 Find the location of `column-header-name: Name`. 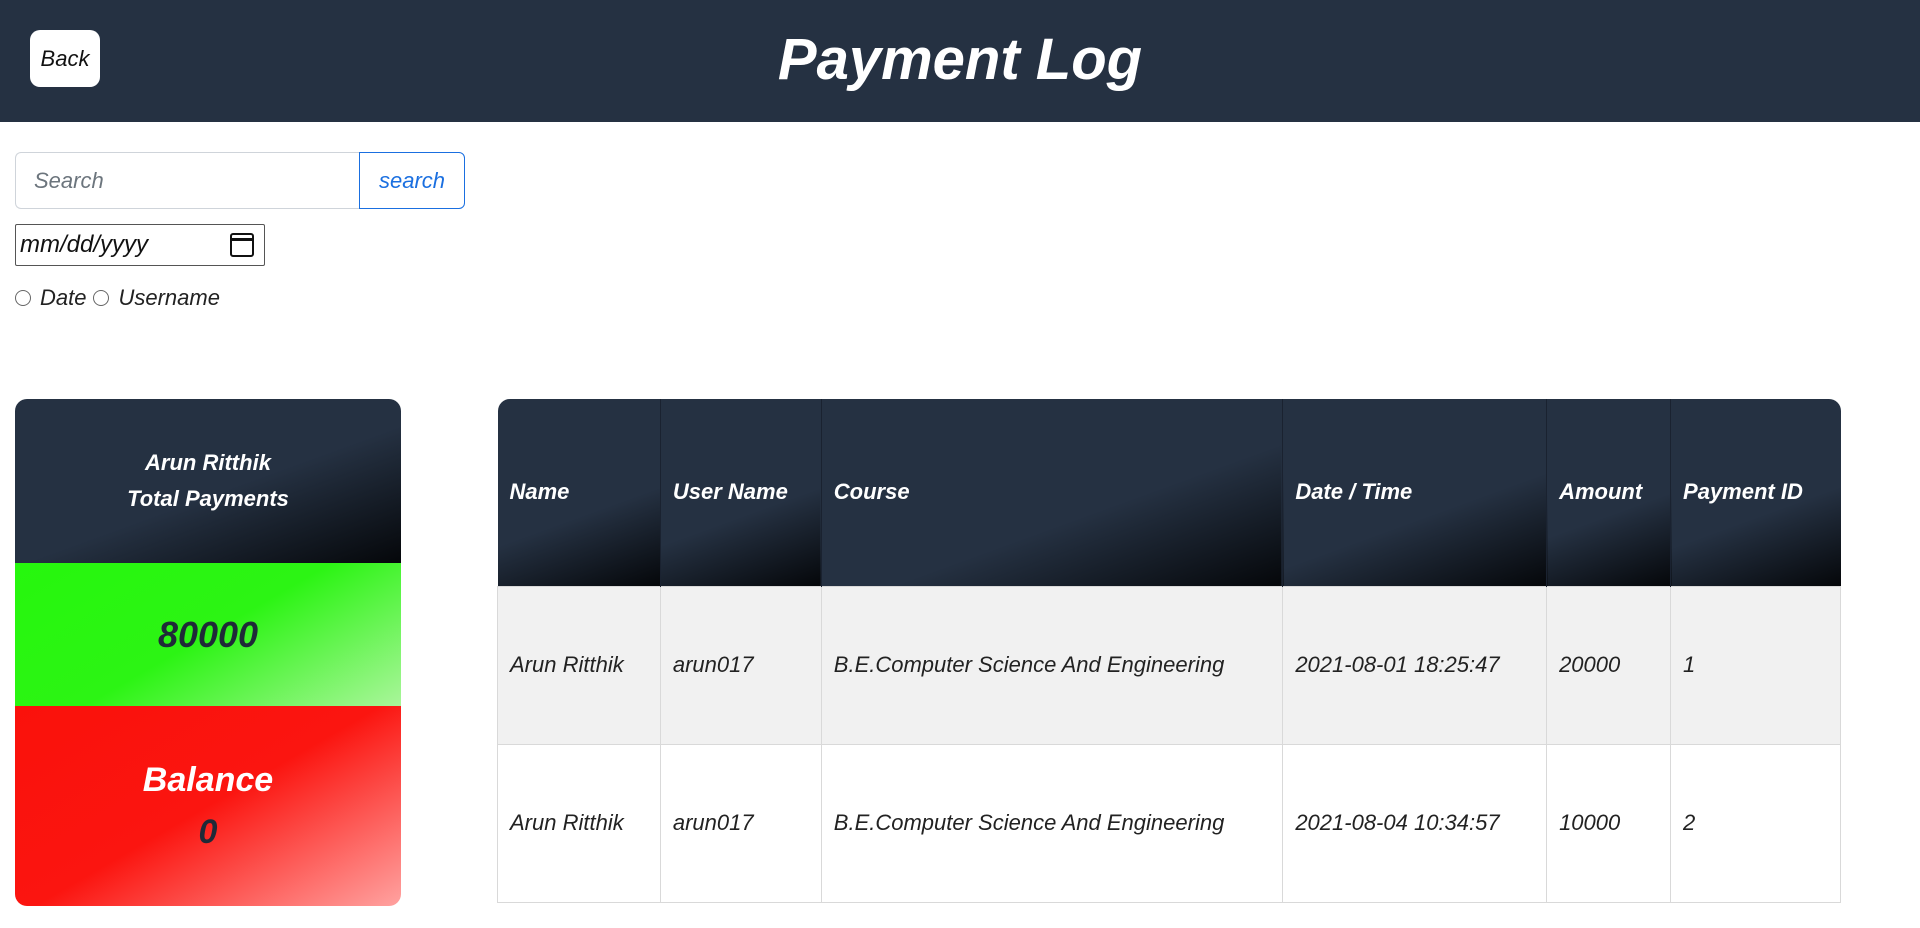

column-header-name: Name is located at coordinates (579, 492).